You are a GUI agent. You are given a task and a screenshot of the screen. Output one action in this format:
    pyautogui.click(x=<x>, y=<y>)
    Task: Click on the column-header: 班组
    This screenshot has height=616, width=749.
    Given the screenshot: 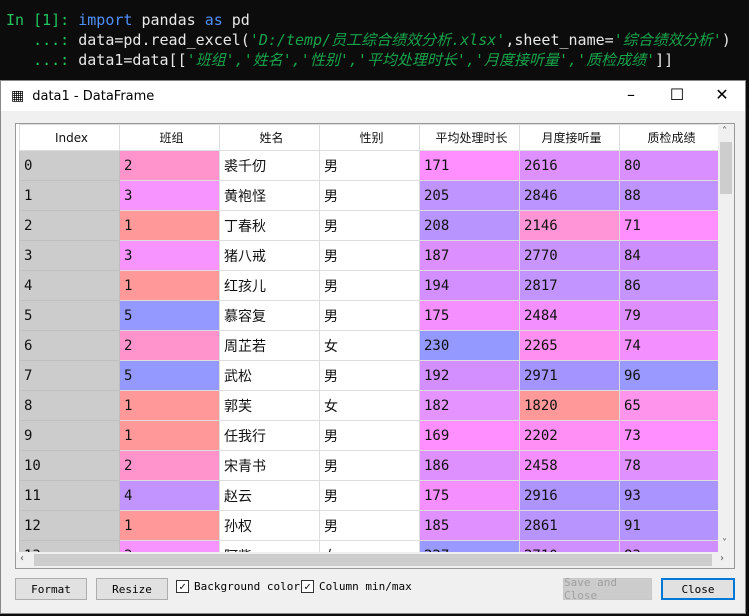 What is the action you would take?
    pyautogui.click(x=169, y=137)
    